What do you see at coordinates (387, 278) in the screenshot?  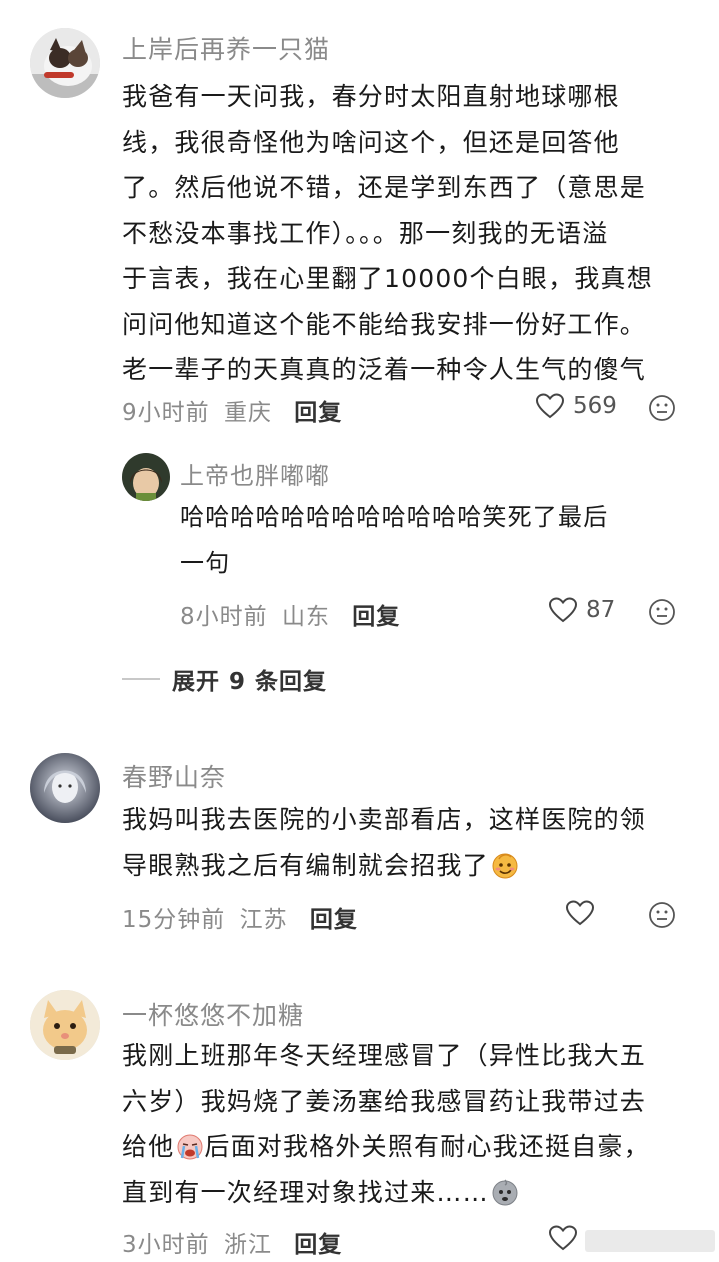 I see `comment-line: 于言表，我在心里翻了10000个白眼，我真想` at bounding box center [387, 278].